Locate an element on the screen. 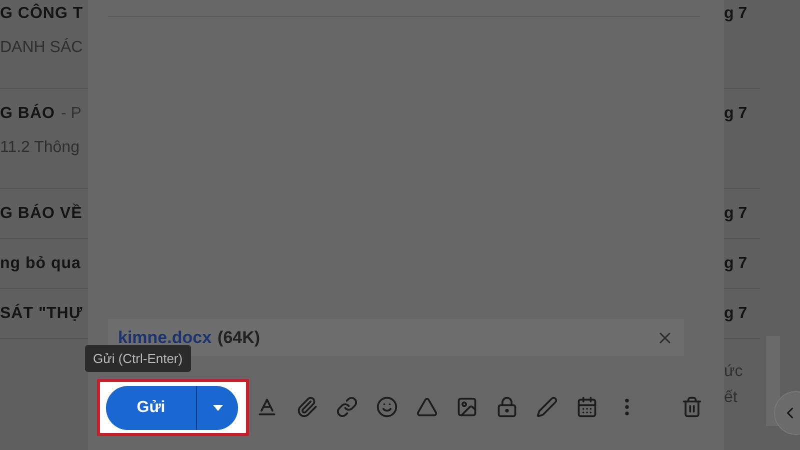 This screenshot has height=450, width=800. lock-icon is located at coordinates (507, 407).